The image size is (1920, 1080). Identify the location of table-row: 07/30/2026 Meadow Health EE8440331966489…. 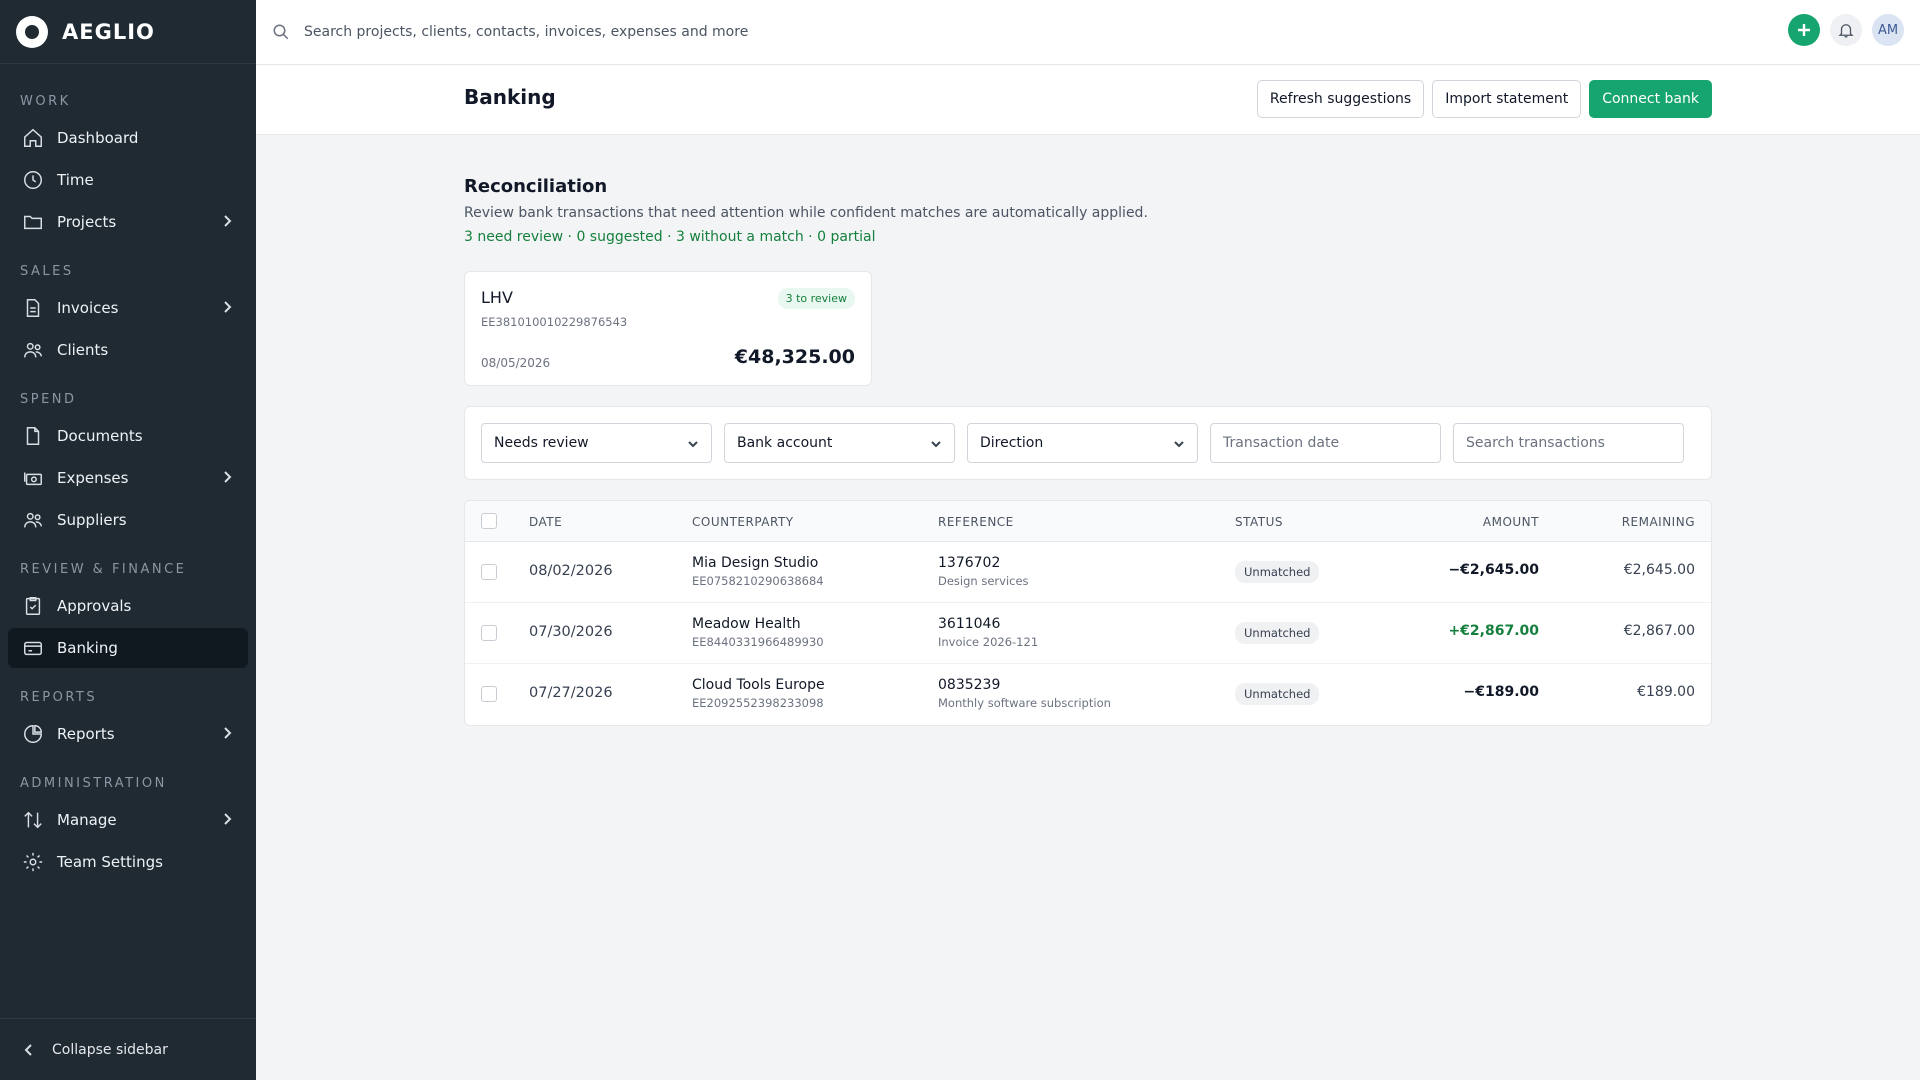
(1088, 633).